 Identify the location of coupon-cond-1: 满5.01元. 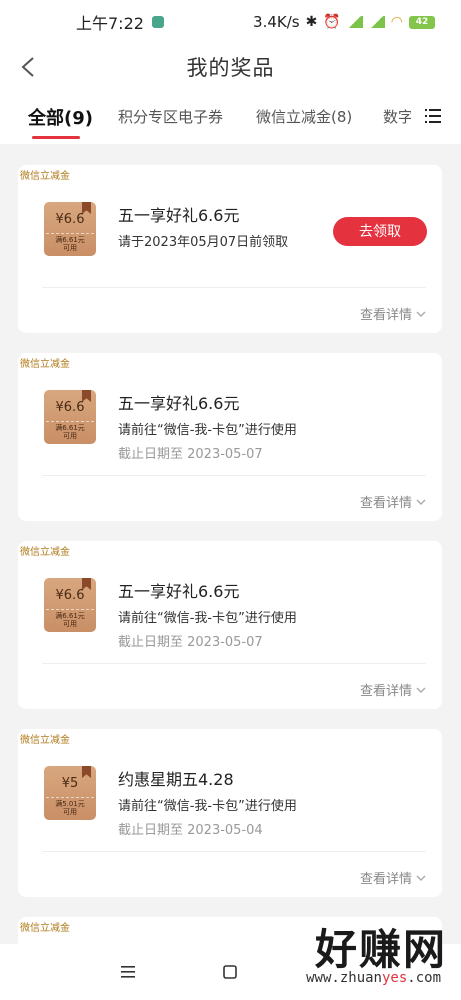
(70, 804).